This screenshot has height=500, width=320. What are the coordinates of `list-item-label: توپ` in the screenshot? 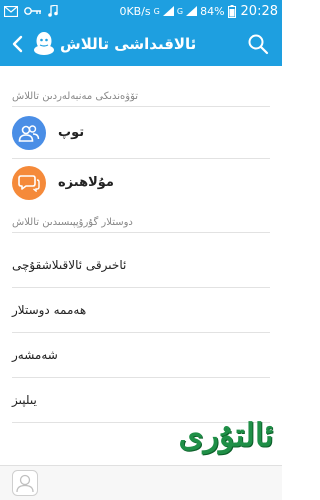 It's located at (71, 132).